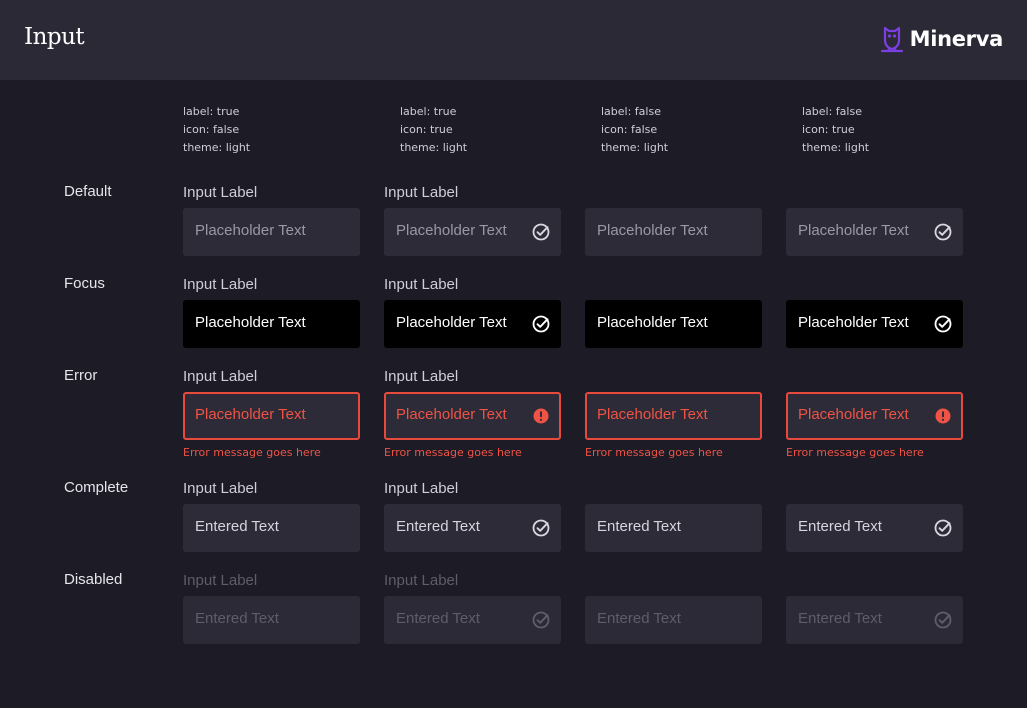 The height and width of the screenshot is (708, 1027). Describe the element at coordinates (956, 39) in the screenshot. I see `brand-name: Minerva` at that location.